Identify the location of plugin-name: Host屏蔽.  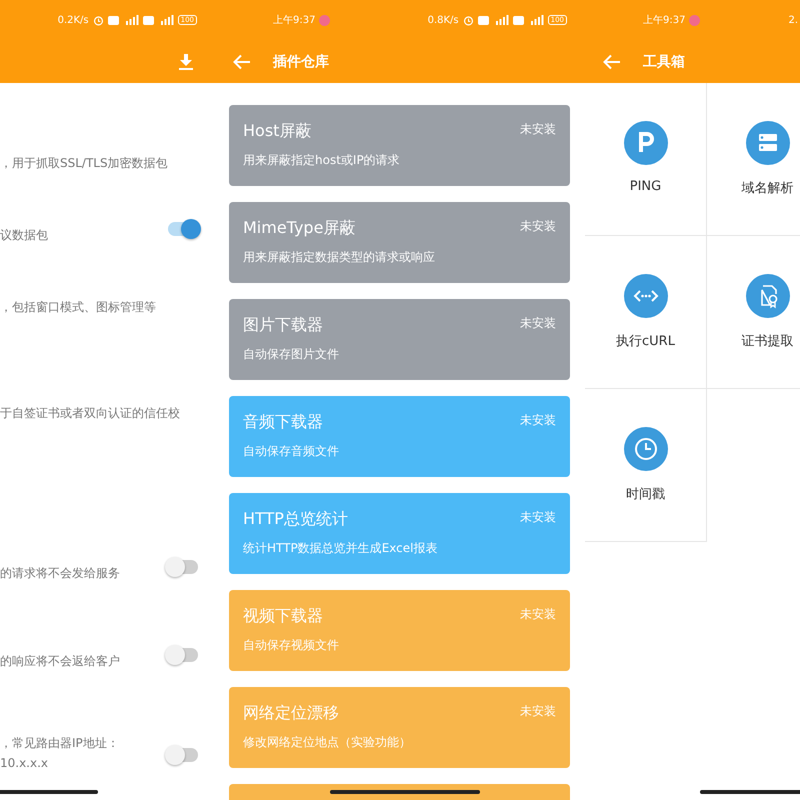
(277, 131).